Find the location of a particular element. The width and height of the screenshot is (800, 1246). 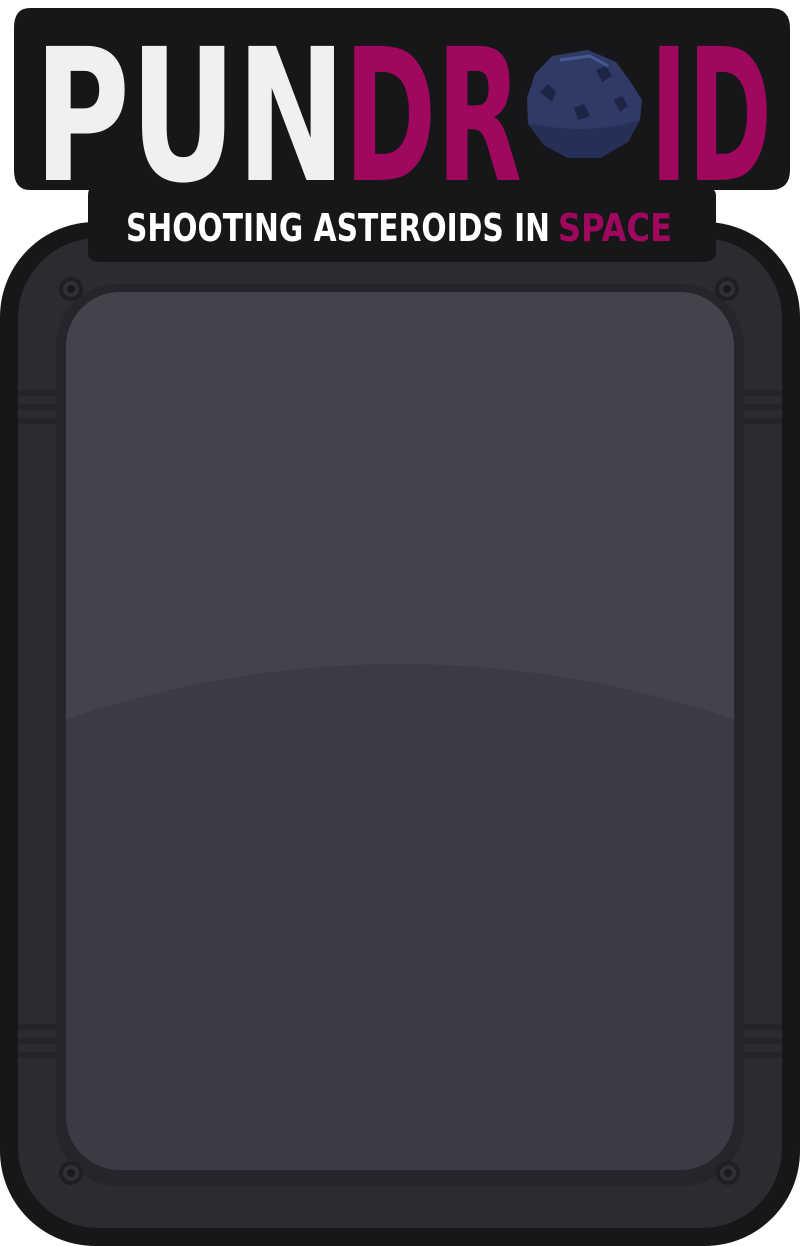

screw-icon-top-right is located at coordinates (727, 289).